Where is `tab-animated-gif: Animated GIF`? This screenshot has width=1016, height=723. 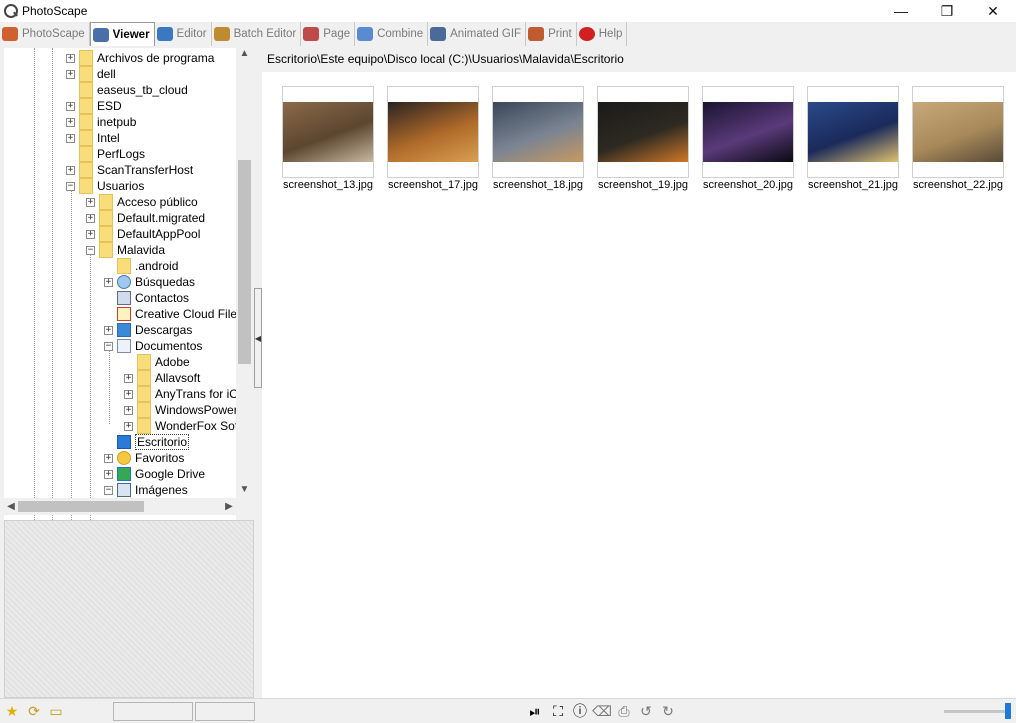 tab-animated-gif: Animated GIF is located at coordinates (477, 34).